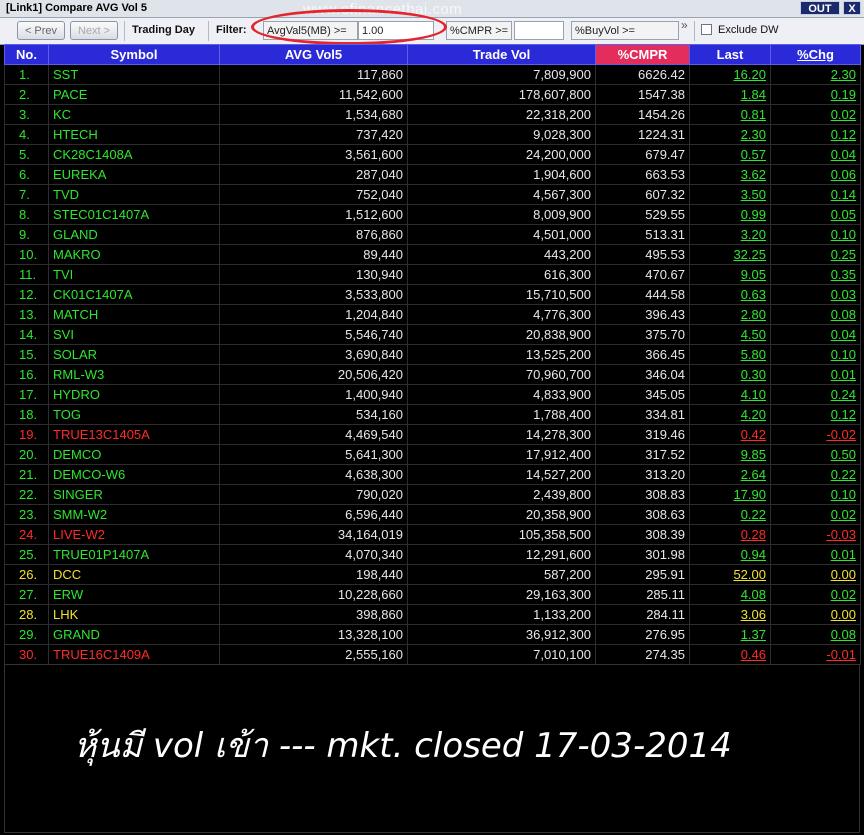 Image resolution: width=864 pixels, height=835 pixels. I want to click on change-link: -0.02, so click(815, 434).